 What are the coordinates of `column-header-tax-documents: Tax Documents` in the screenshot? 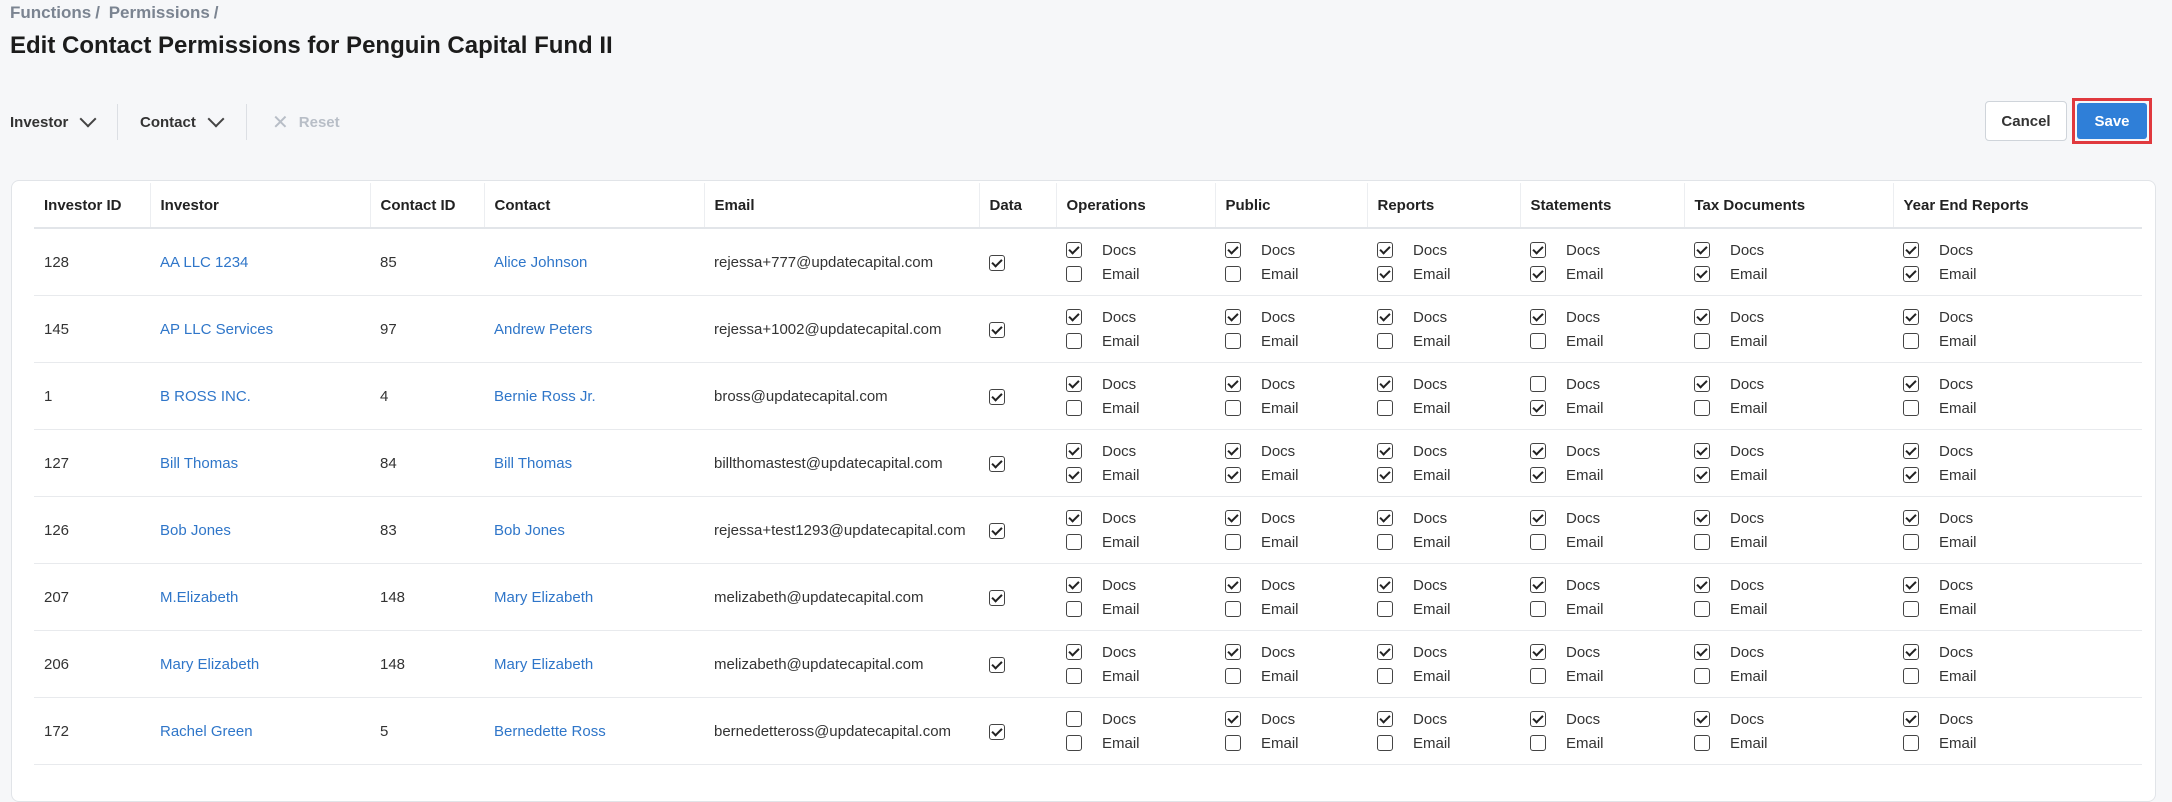 It's located at (1789, 206).